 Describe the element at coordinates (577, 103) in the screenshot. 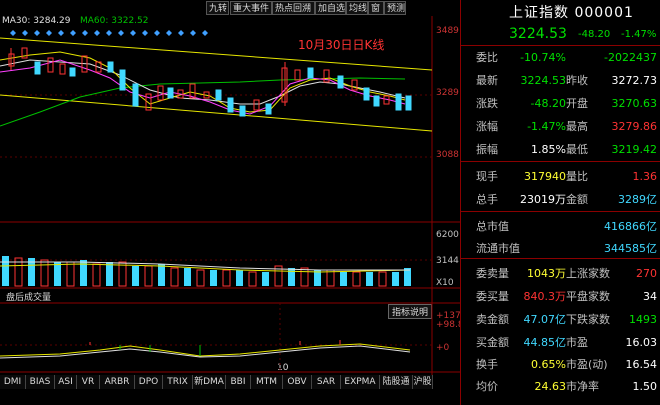

I see `quote-label: 开盘` at that location.